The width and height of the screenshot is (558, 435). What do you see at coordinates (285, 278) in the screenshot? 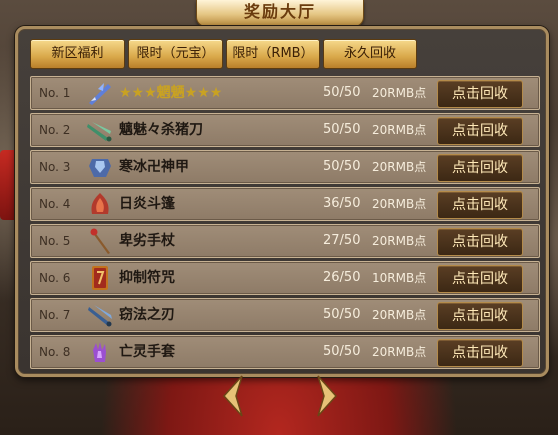
I see `list-item: No. 6 抑制符咒 26/50 10RMB点 点击回收` at bounding box center [285, 278].